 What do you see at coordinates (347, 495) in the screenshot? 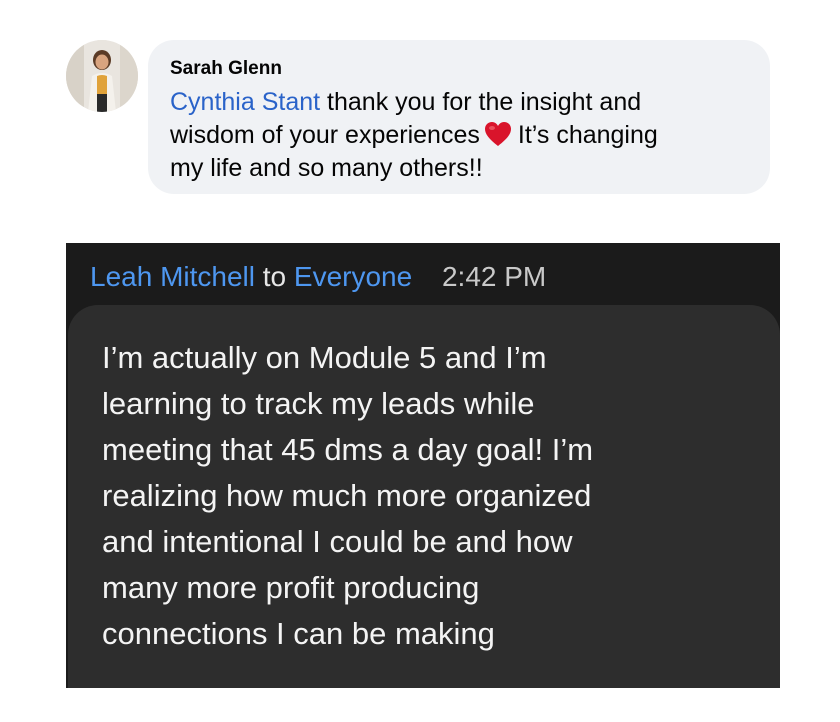
I see `message-line: realizing how much more organized` at bounding box center [347, 495].